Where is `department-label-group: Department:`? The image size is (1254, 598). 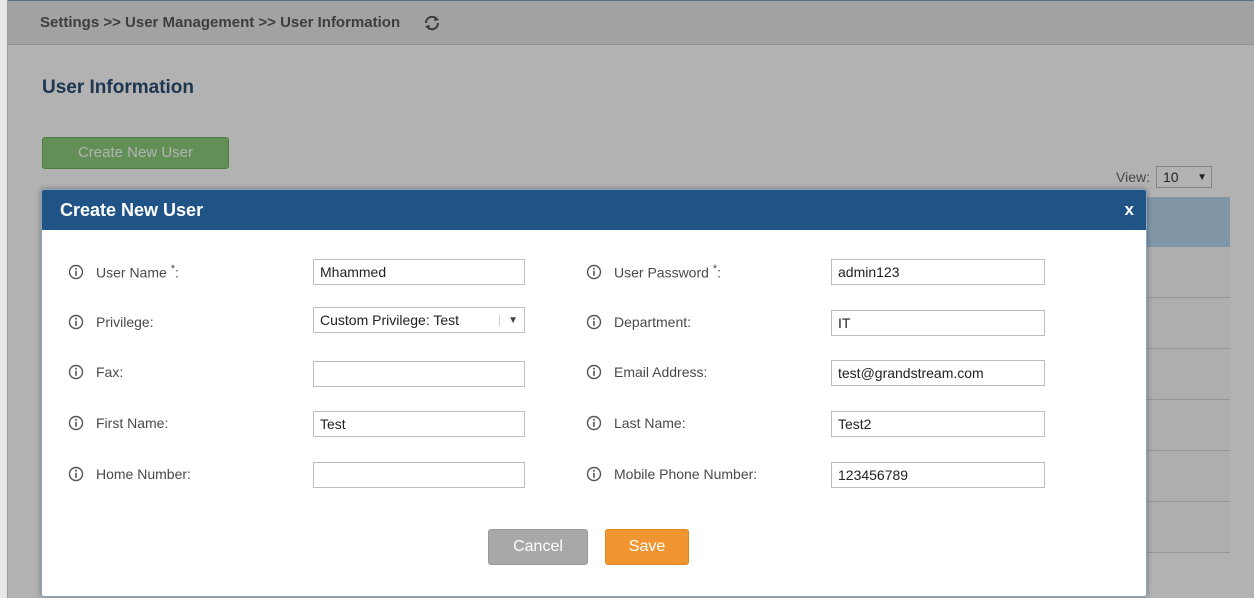
department-label-group: Department: is located at coordinates (638, 322).